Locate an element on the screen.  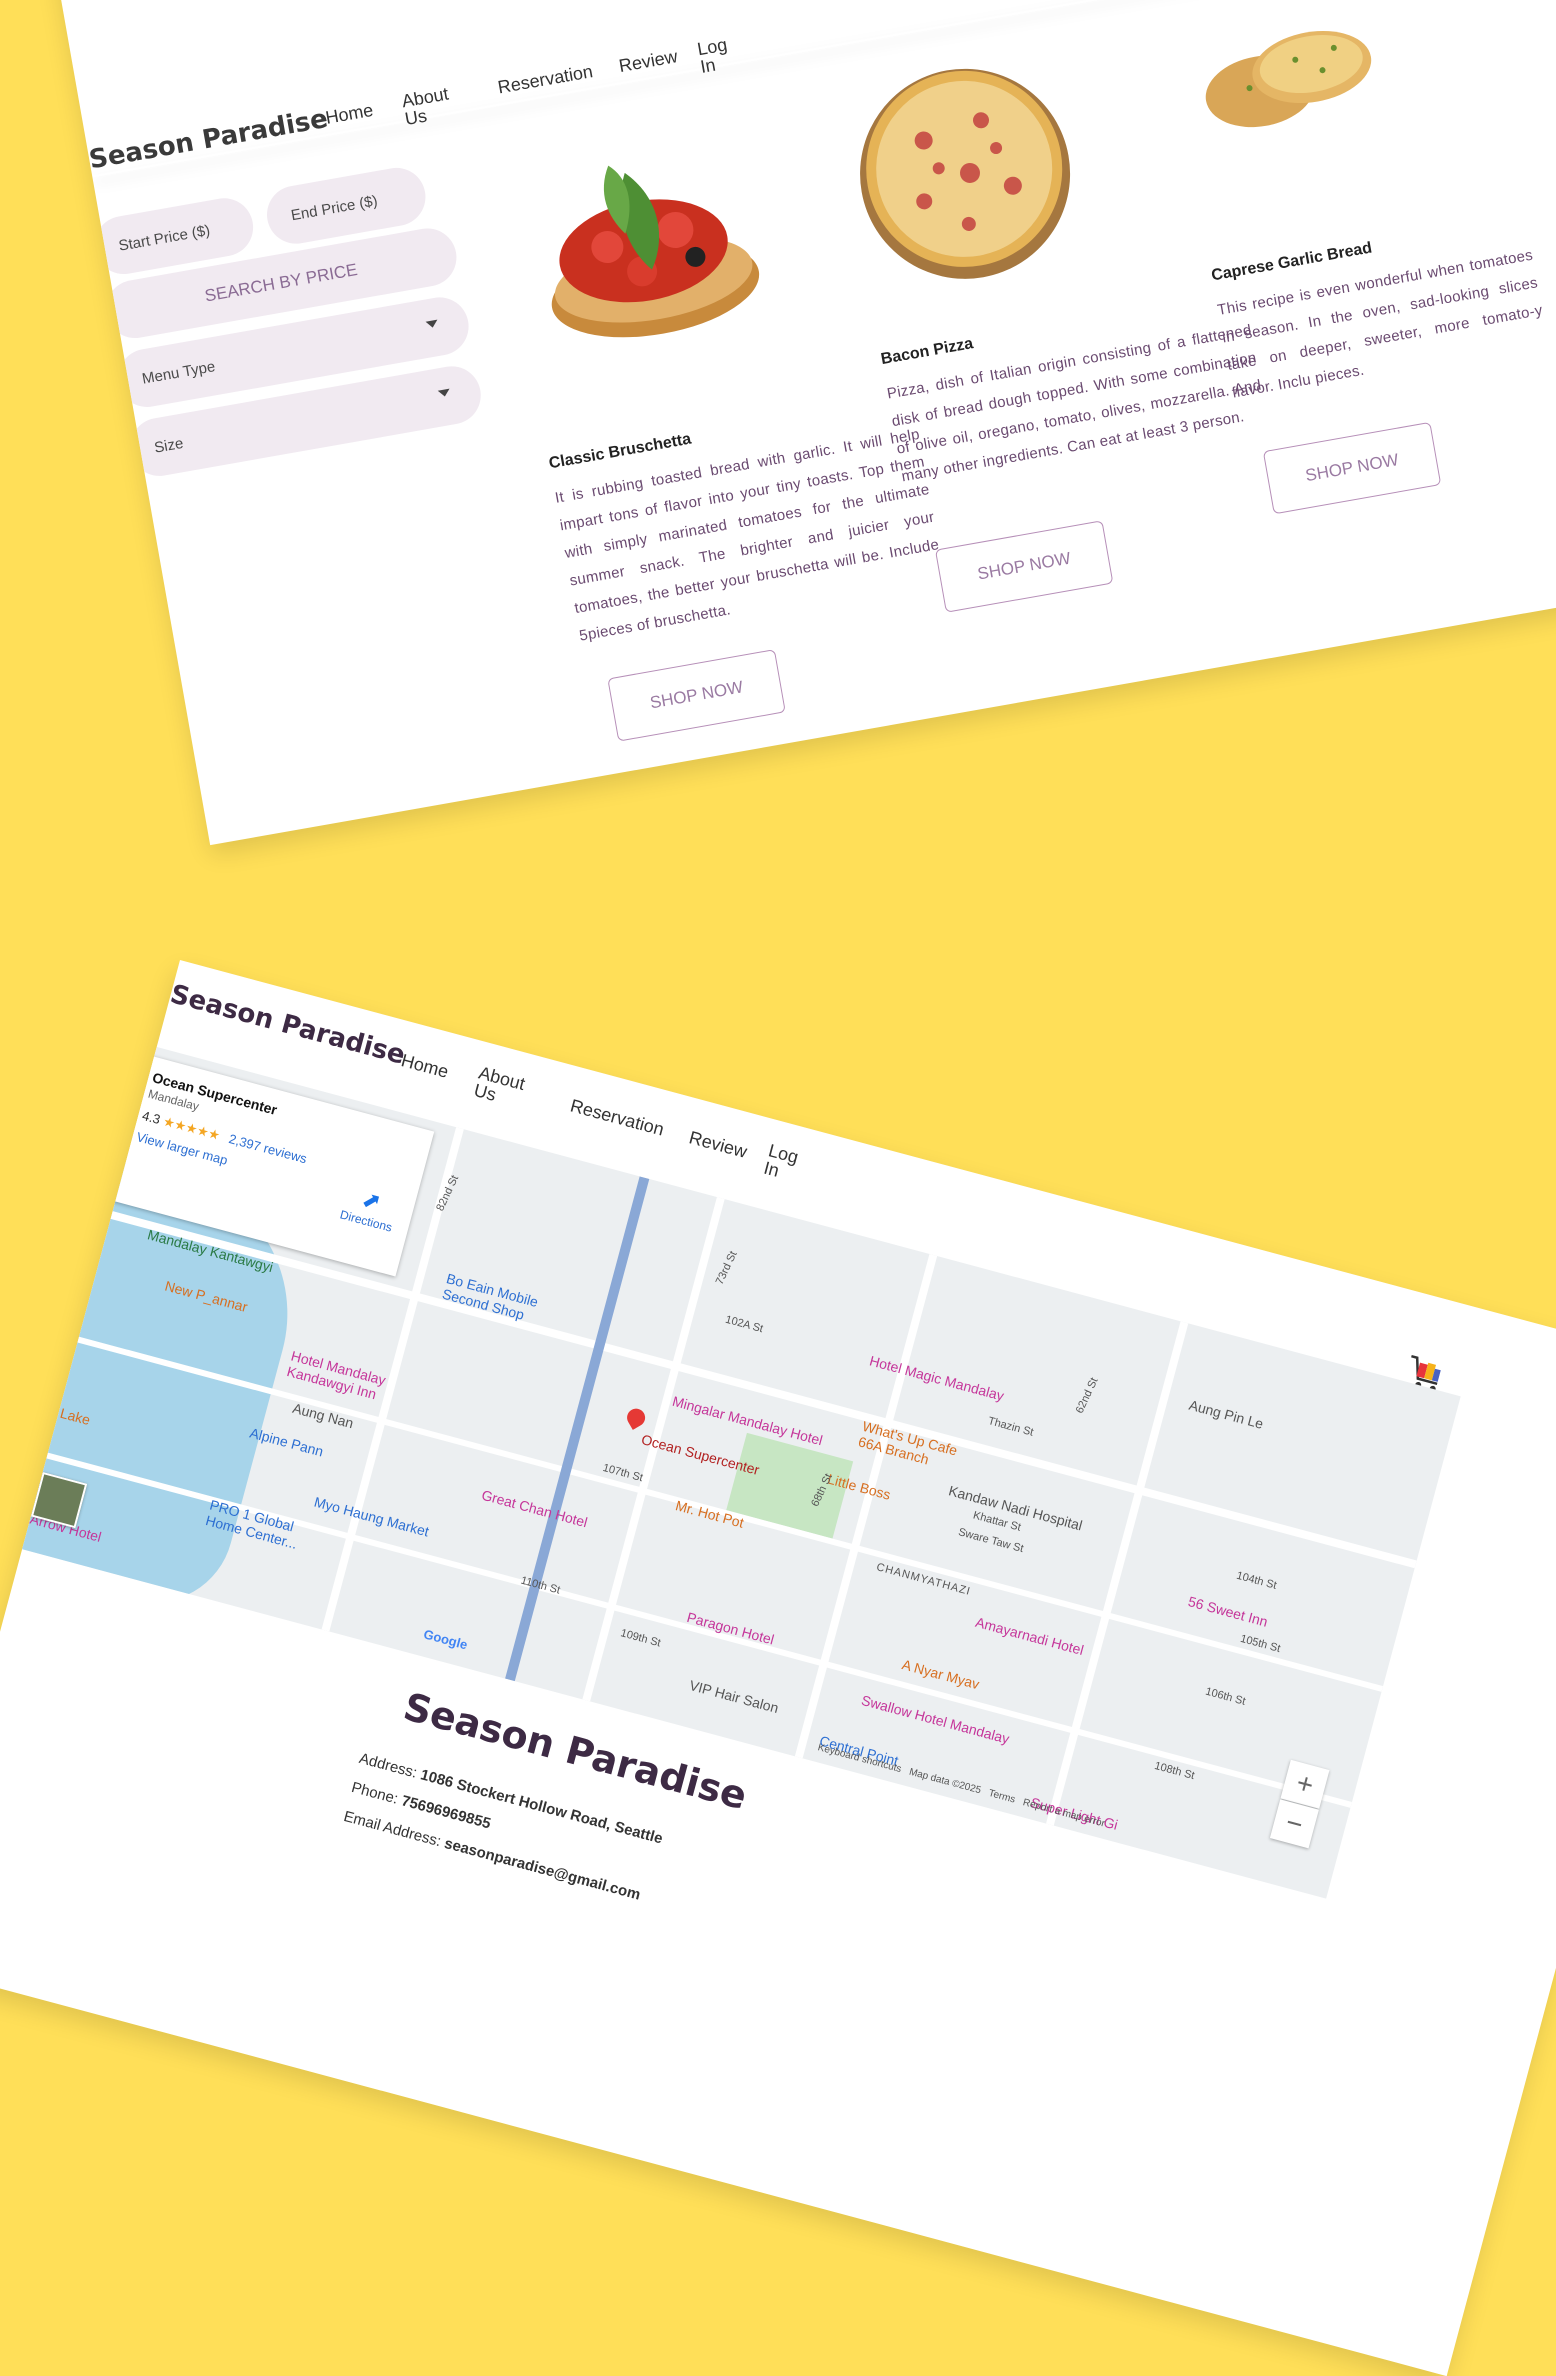
map-label: Hotel Magic Mandalay is located at coordinates (937, 1377).